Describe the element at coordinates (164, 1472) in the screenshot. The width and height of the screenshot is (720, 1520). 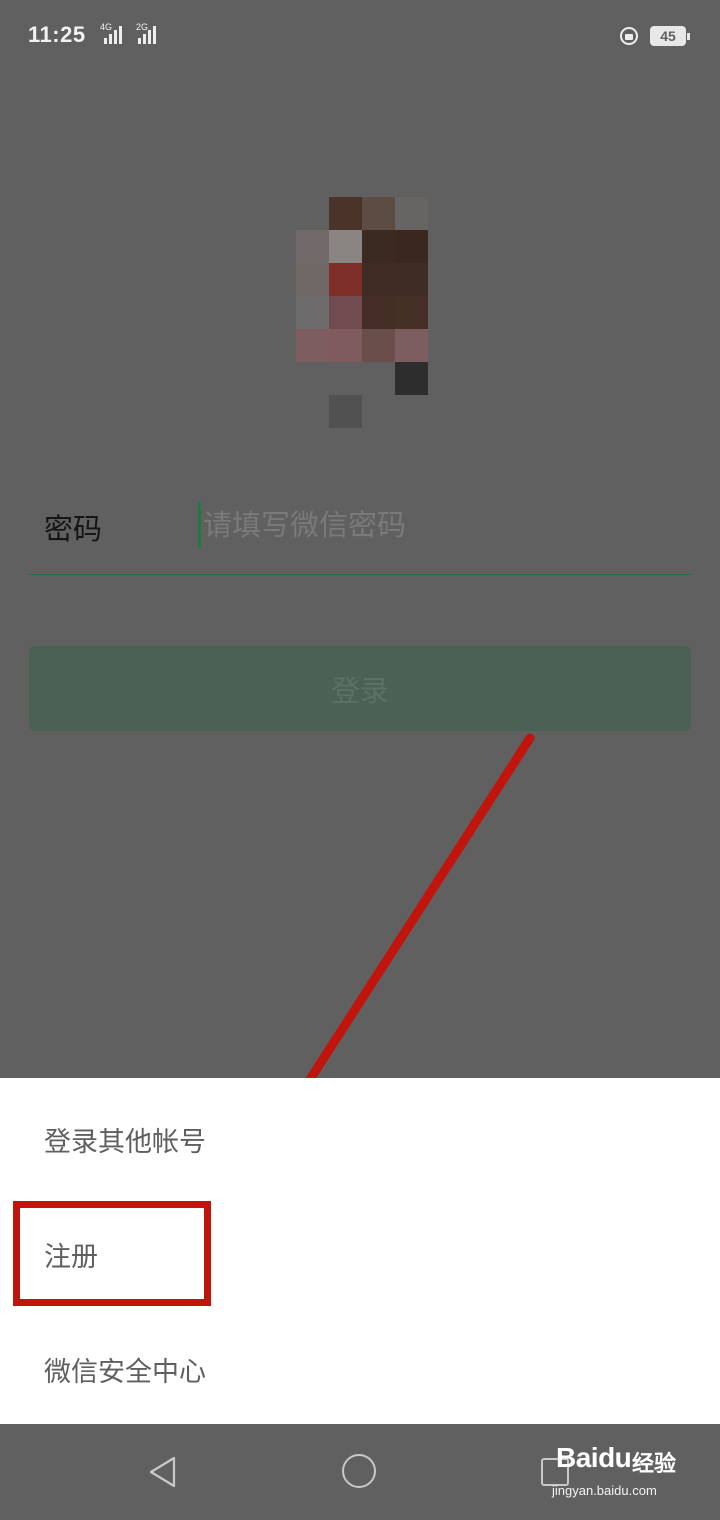
I see `back-icon` at that location.